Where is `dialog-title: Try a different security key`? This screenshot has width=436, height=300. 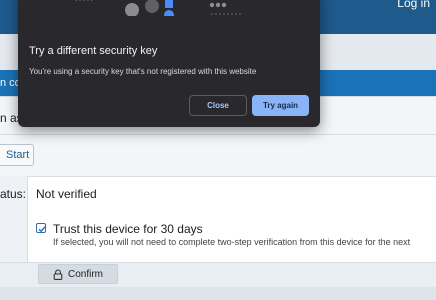
dialog-title: Try a different security key is located at coordinates (93, 51).